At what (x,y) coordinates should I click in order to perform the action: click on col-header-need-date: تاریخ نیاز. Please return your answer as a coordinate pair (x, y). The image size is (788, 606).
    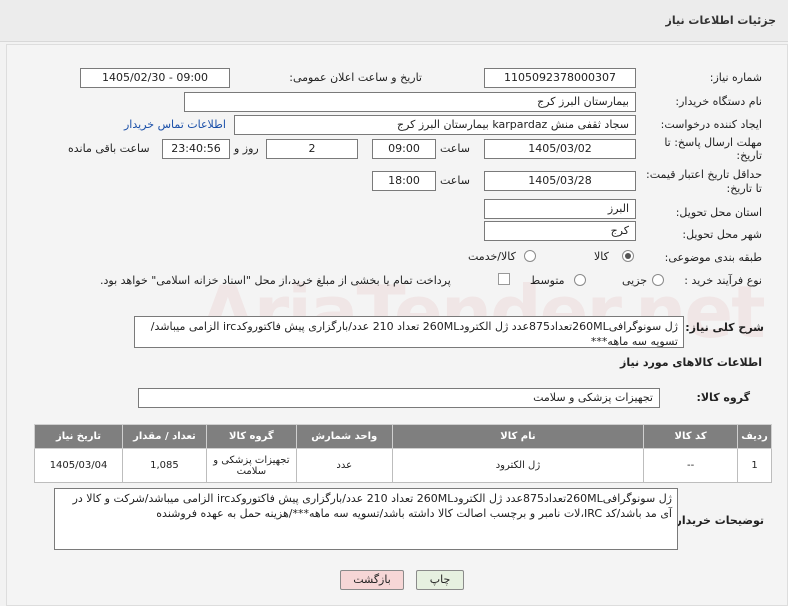
    Looking at the image, I should click on (78, 436).